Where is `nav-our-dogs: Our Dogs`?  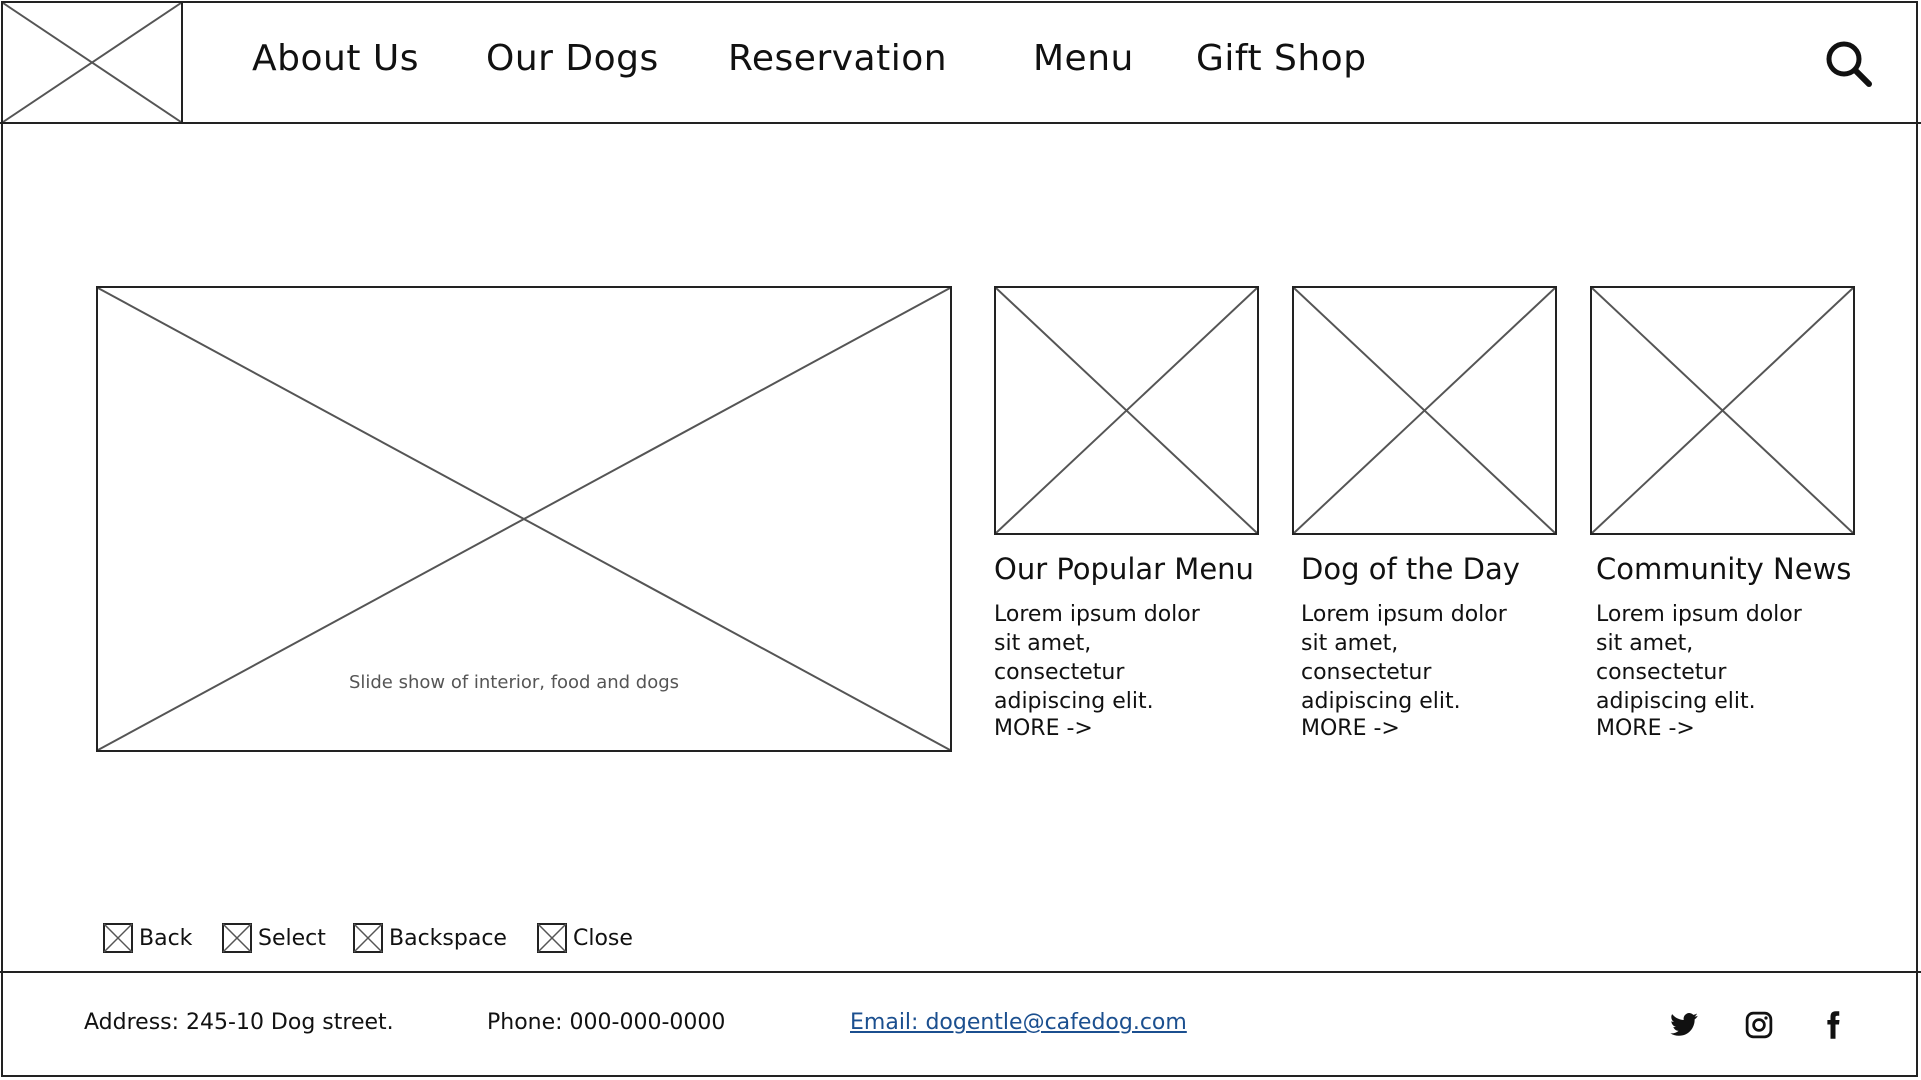 nav-our-dogs: Our Dogs is located at coordinates (572, 58).